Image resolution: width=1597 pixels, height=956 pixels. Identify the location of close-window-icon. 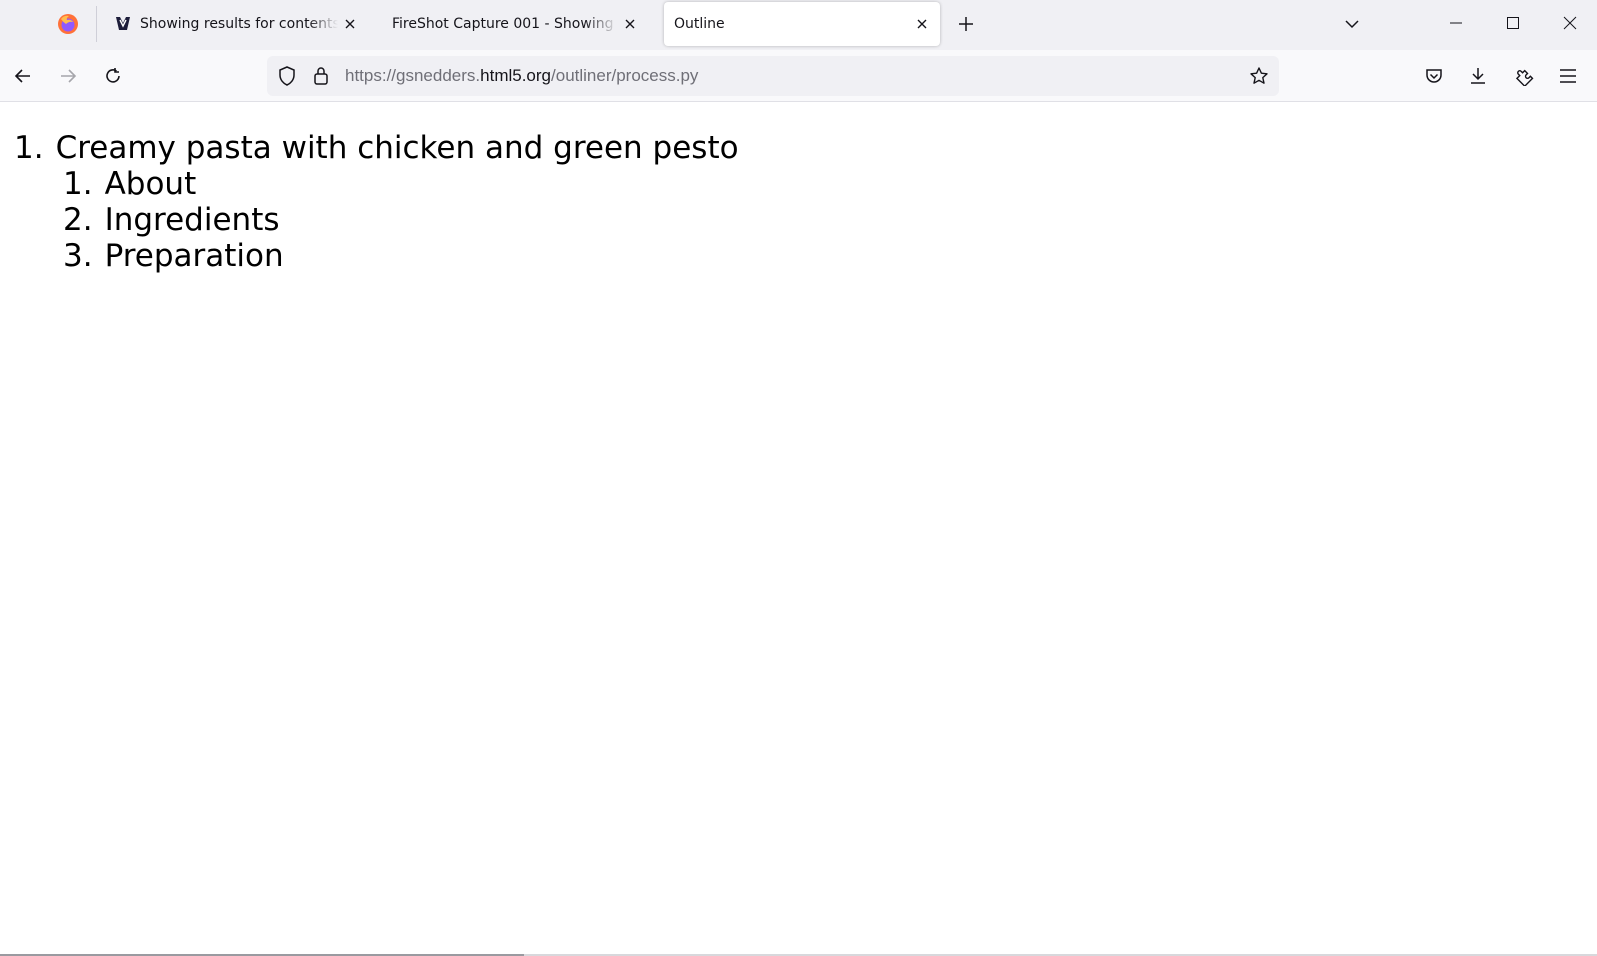
(1570, 23).